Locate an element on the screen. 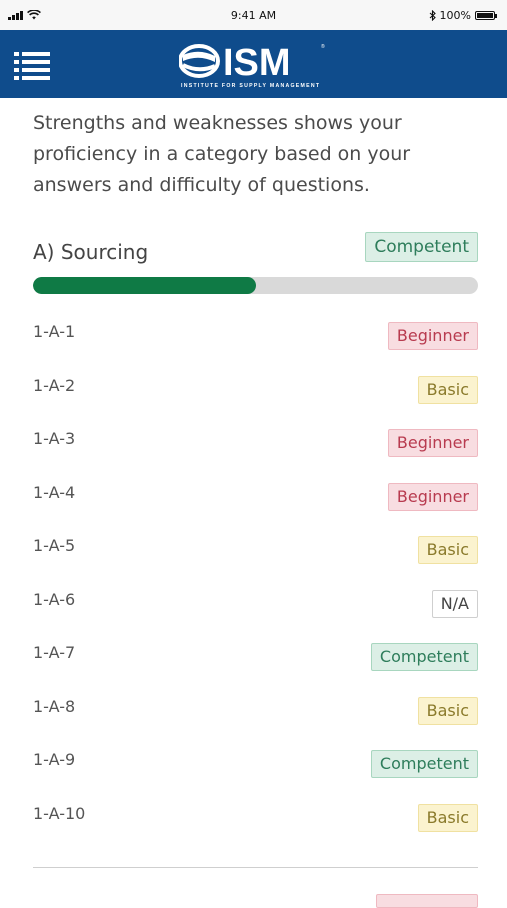 The image size is (507, 908). category-title: A) Sourcing is located at coordinates (91, 252).